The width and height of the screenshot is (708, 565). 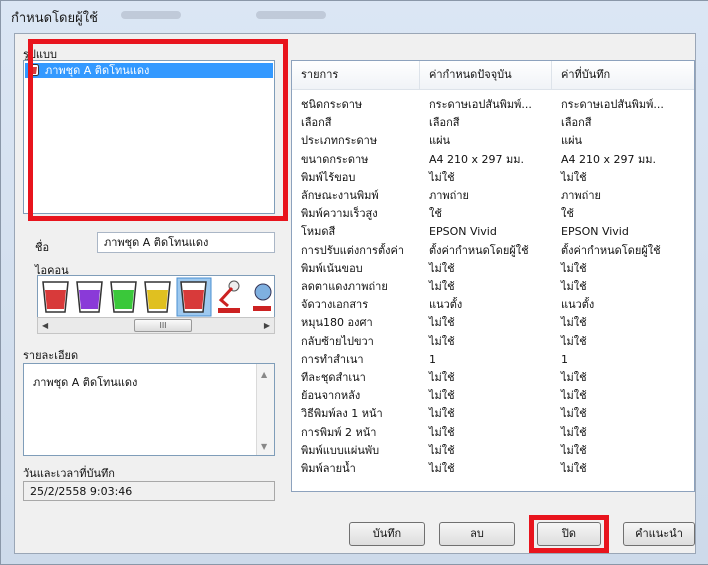 I want to click on table-row: โหมดสี EPSON Vivid EPSON Vivid, so click(x=493, y=232).